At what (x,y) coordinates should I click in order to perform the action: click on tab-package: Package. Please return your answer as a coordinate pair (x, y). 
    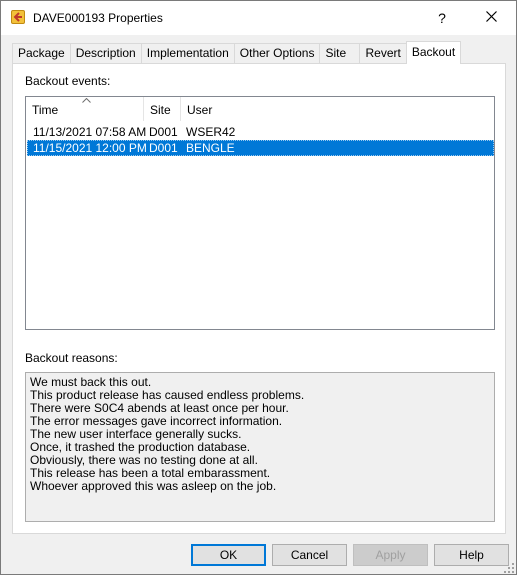
    Looking at the image, I should click on (41, 53).